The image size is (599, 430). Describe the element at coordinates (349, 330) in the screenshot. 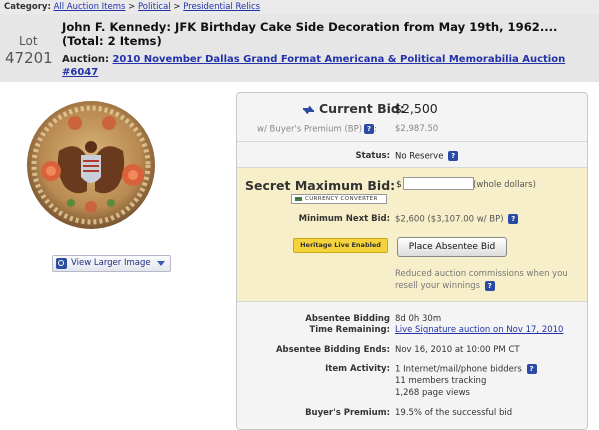

I see `time-remaining-label: Time Remaining:` at that location.